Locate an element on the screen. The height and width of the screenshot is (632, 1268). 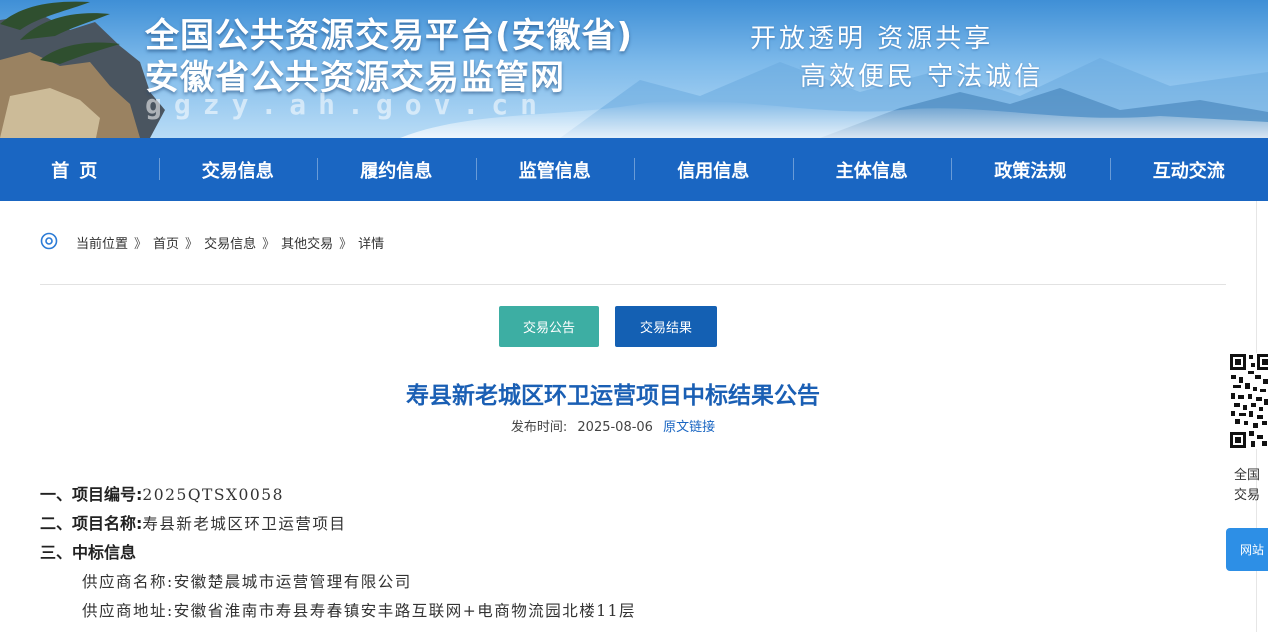
tab-trade-result: 交易结果 is located at coordinates (666, 326).